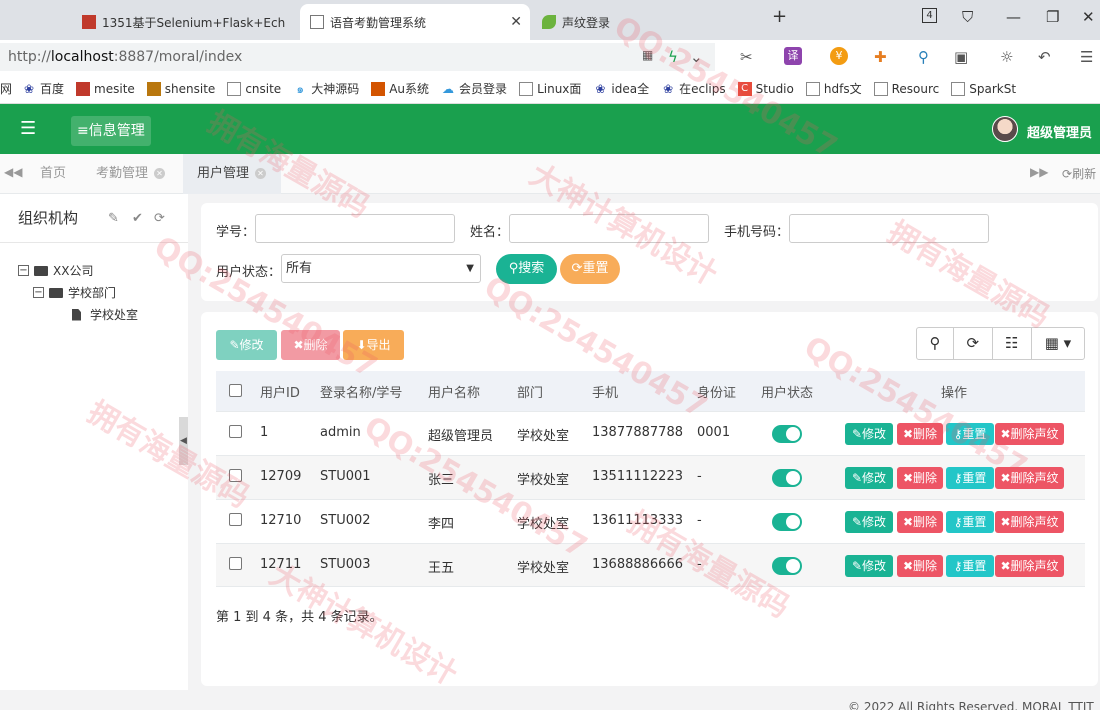 The width and height of the screenshot is (1100, 710). What do you see at coordinates (280, 391) in the screenshot?
I see `column-header: 用户ID` at bounding box center [280, 391].